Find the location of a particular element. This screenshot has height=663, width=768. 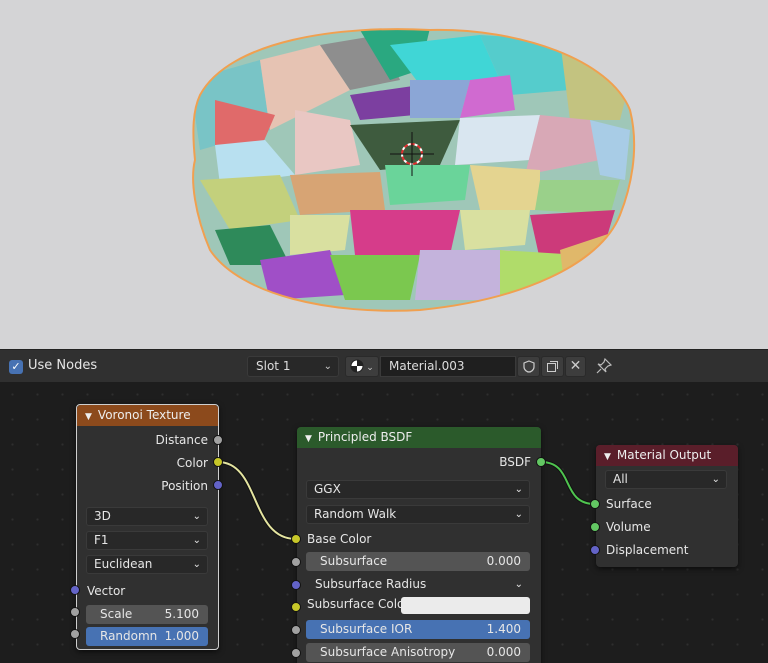

scale-label: Scale is located at coordinates (116, 614).